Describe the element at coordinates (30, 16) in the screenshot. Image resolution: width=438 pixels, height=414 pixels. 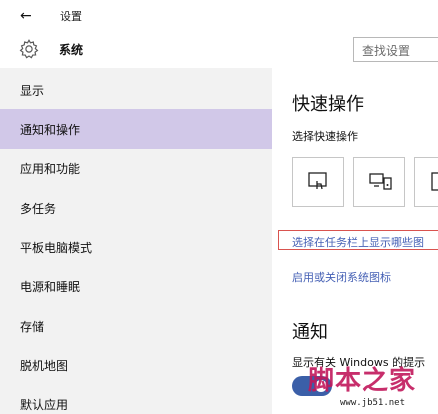
I see `back-arrow-icon: ←` at that location.